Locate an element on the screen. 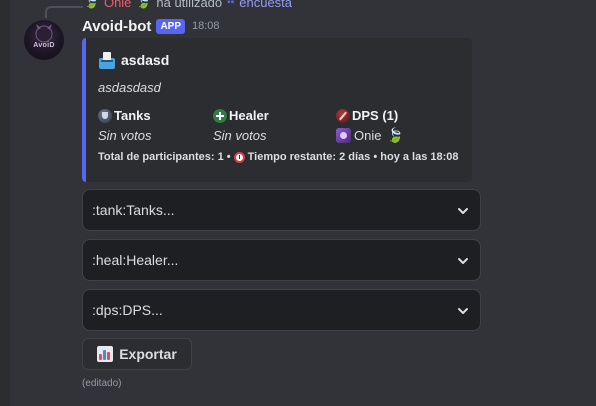  field-tanks-label: Tanks is located at coordinates (132, 115).